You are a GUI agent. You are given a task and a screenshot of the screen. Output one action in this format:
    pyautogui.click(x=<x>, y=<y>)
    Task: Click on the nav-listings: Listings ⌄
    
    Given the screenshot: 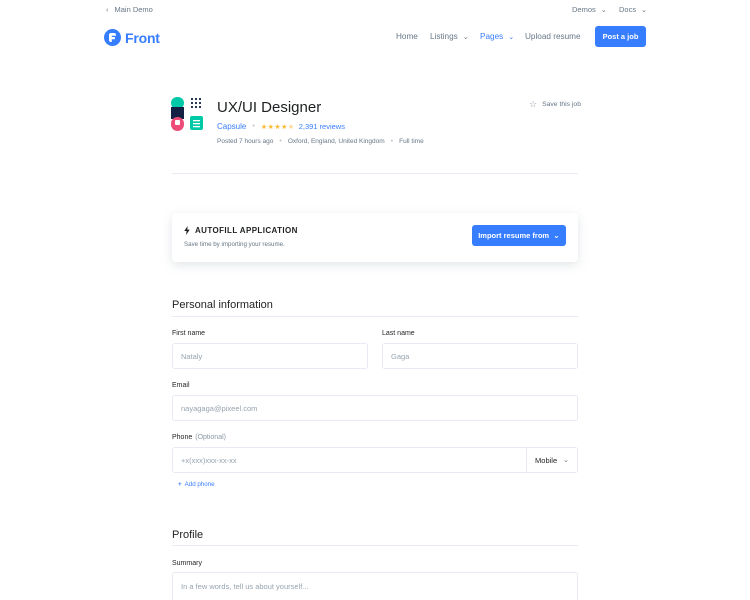 What is the action you would take?
    pyautogui.click(x=449, y=36)
    